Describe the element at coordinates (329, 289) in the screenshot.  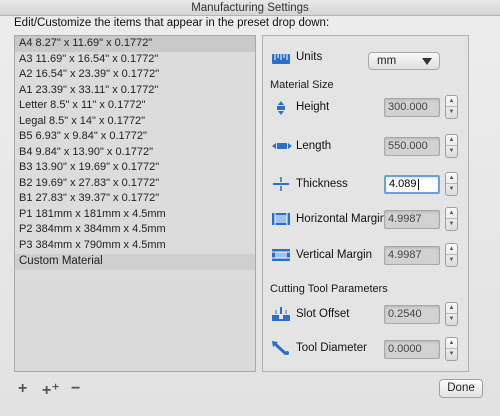
I see `cutting-tool-heading: Cutting Tool Parameters` at that location.